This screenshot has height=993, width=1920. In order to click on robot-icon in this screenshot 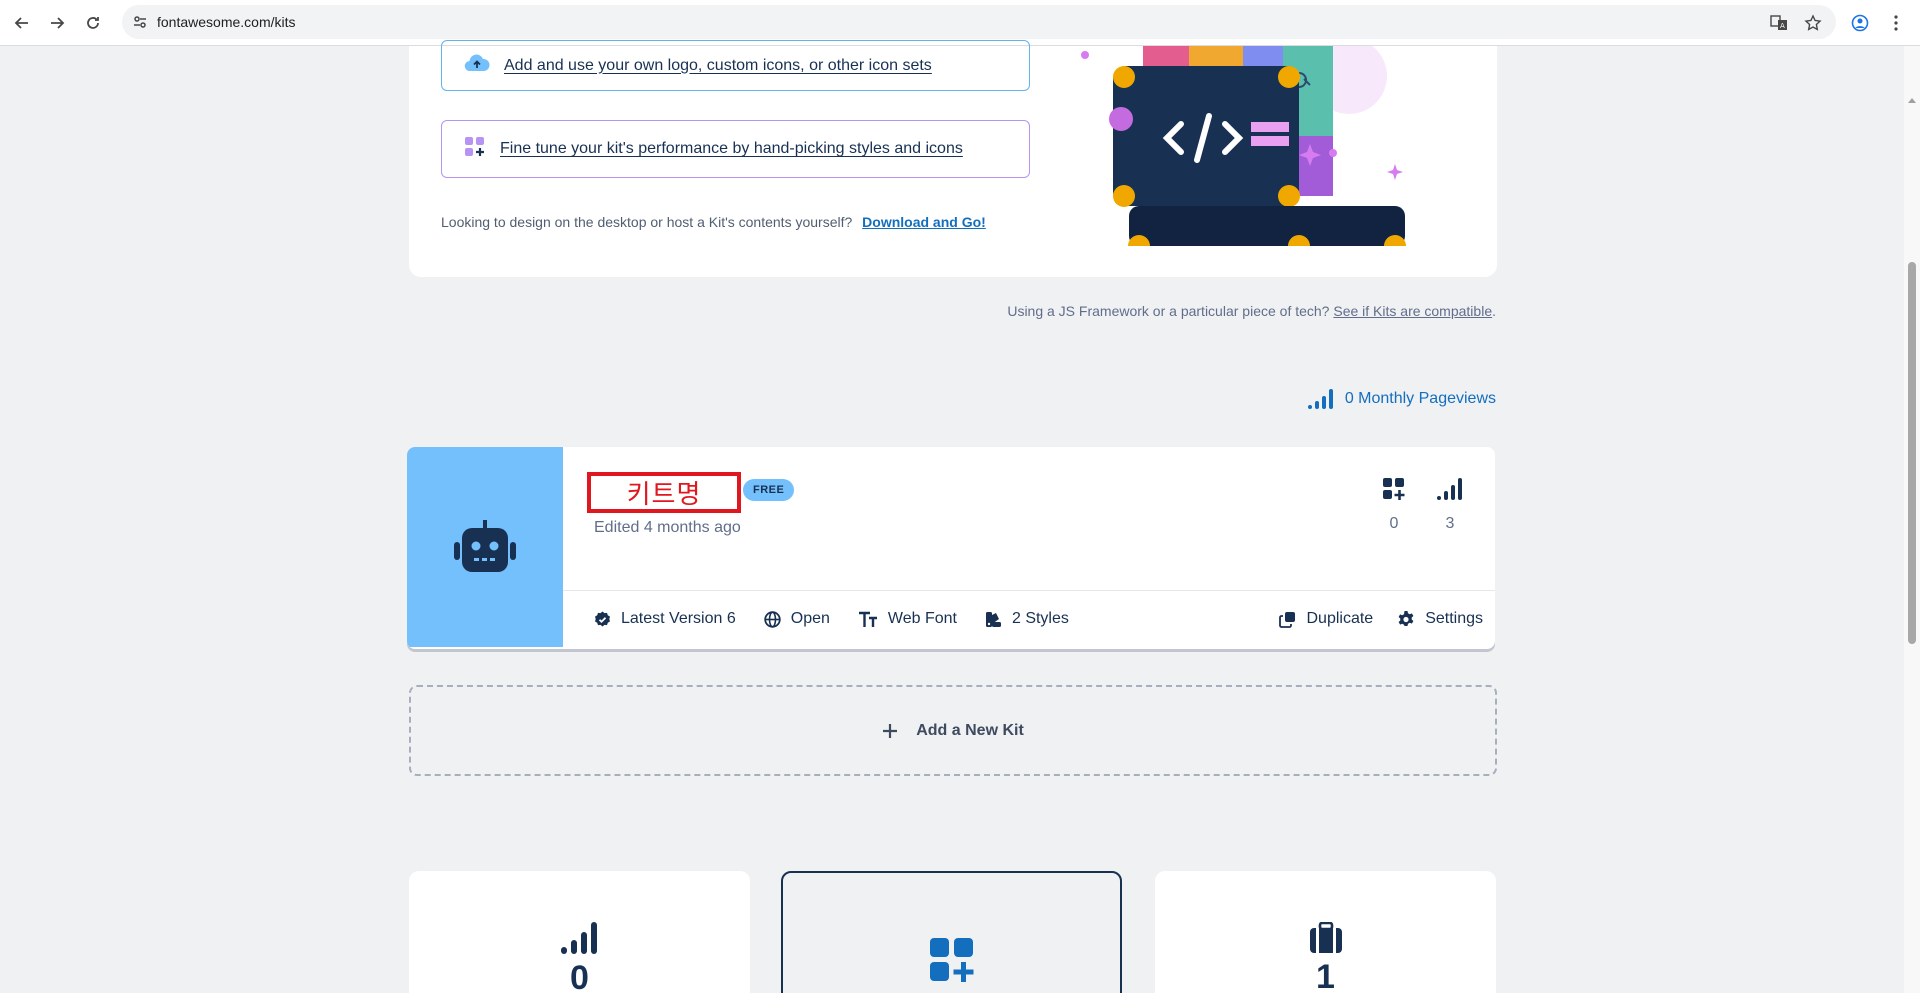, I will do `click(485, 546)`.